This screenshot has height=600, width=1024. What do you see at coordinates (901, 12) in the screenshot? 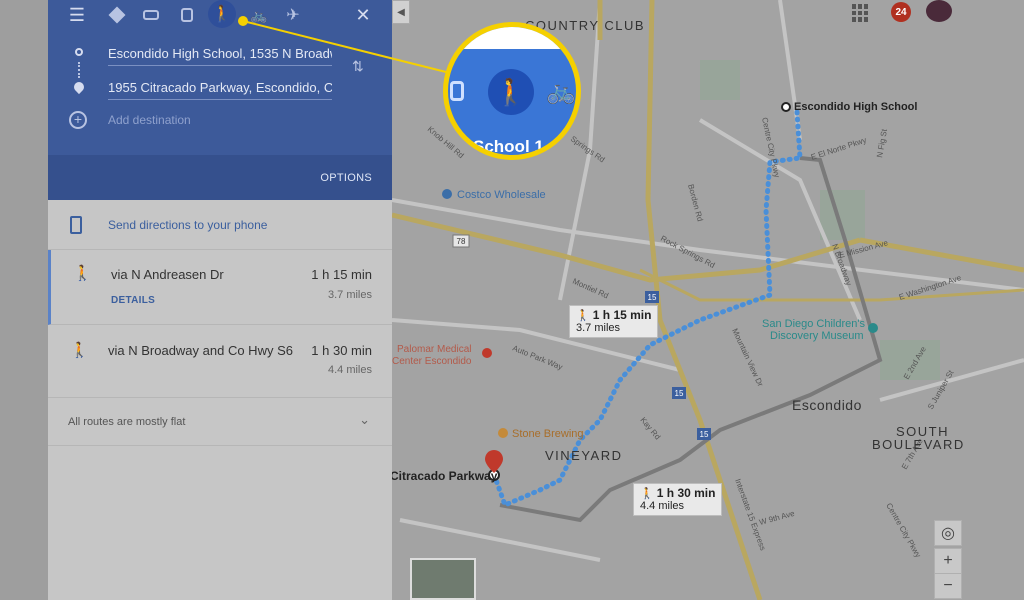
I see `notifications-badge: 24` at bounding box center [901, 12].